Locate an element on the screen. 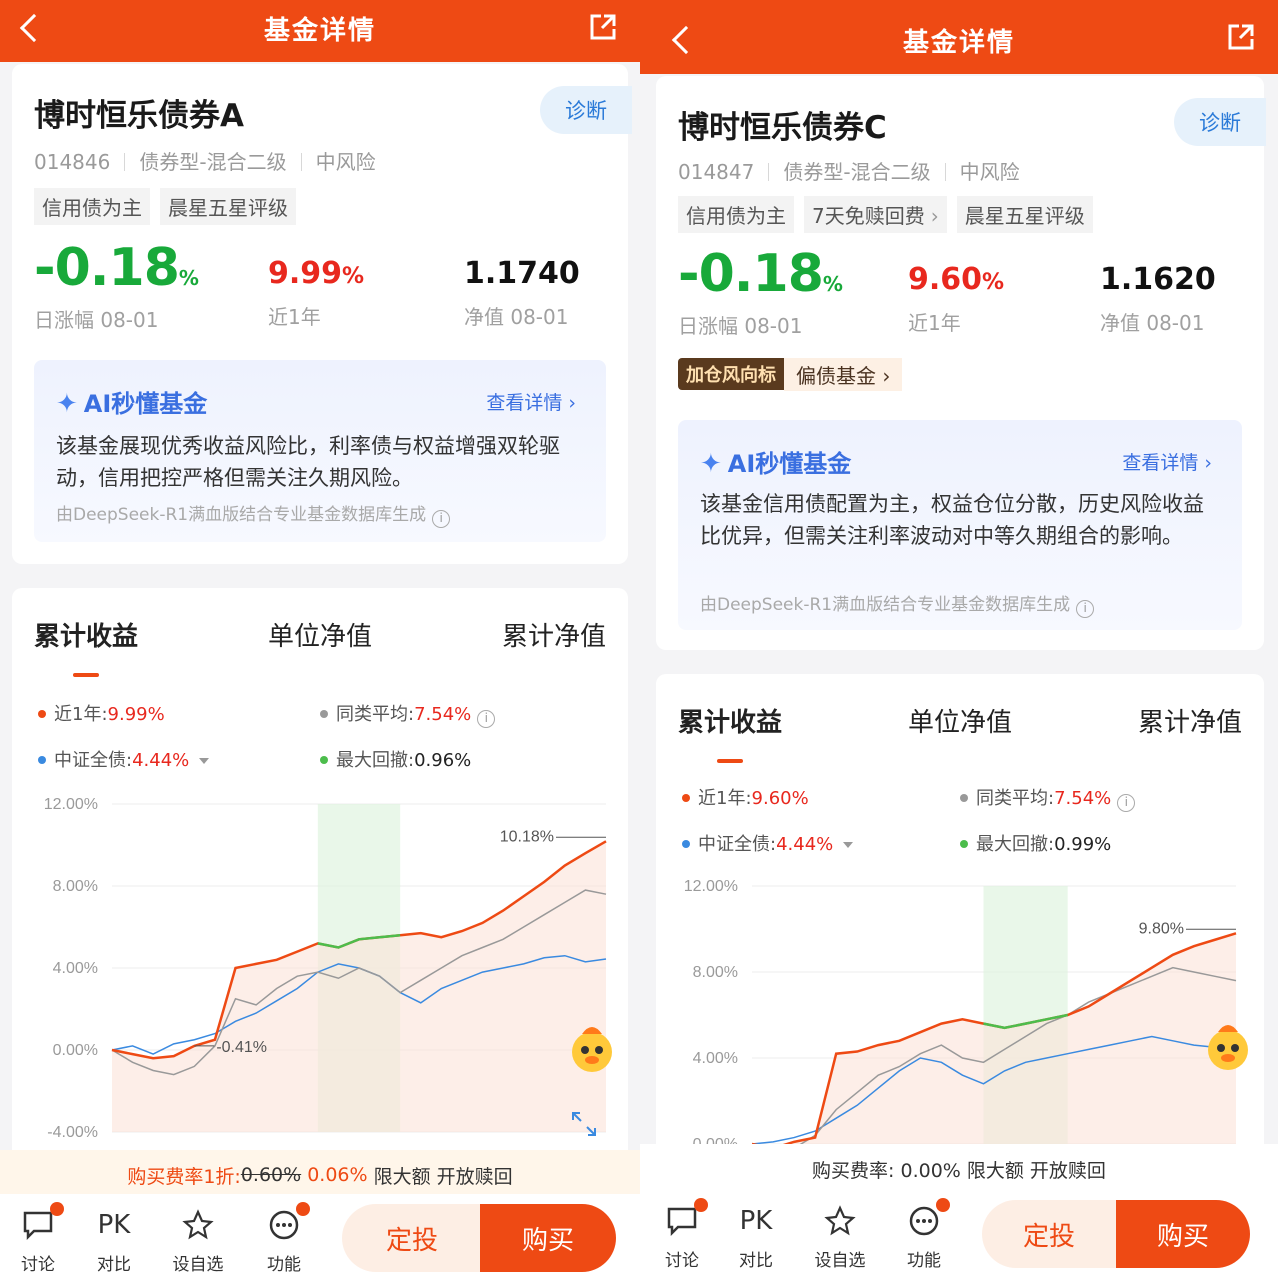  sparkle-icon: ✦ is located at coordinates (67, 404).